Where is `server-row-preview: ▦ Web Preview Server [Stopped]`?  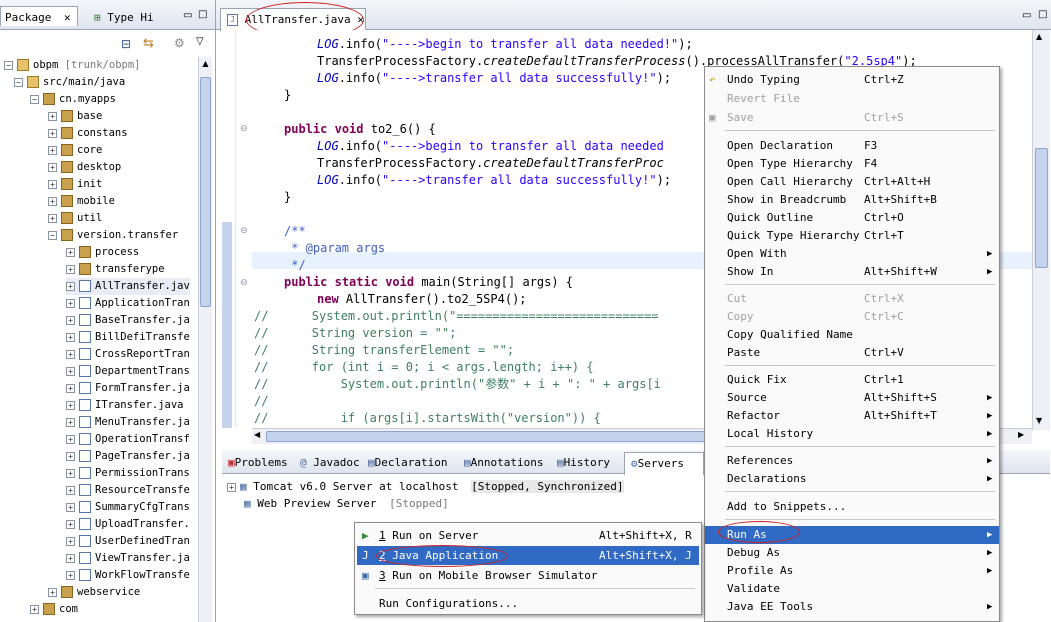
server-row-preview: ▦ Web Preview Server [Stopped] is located at coordinates (346, 503).